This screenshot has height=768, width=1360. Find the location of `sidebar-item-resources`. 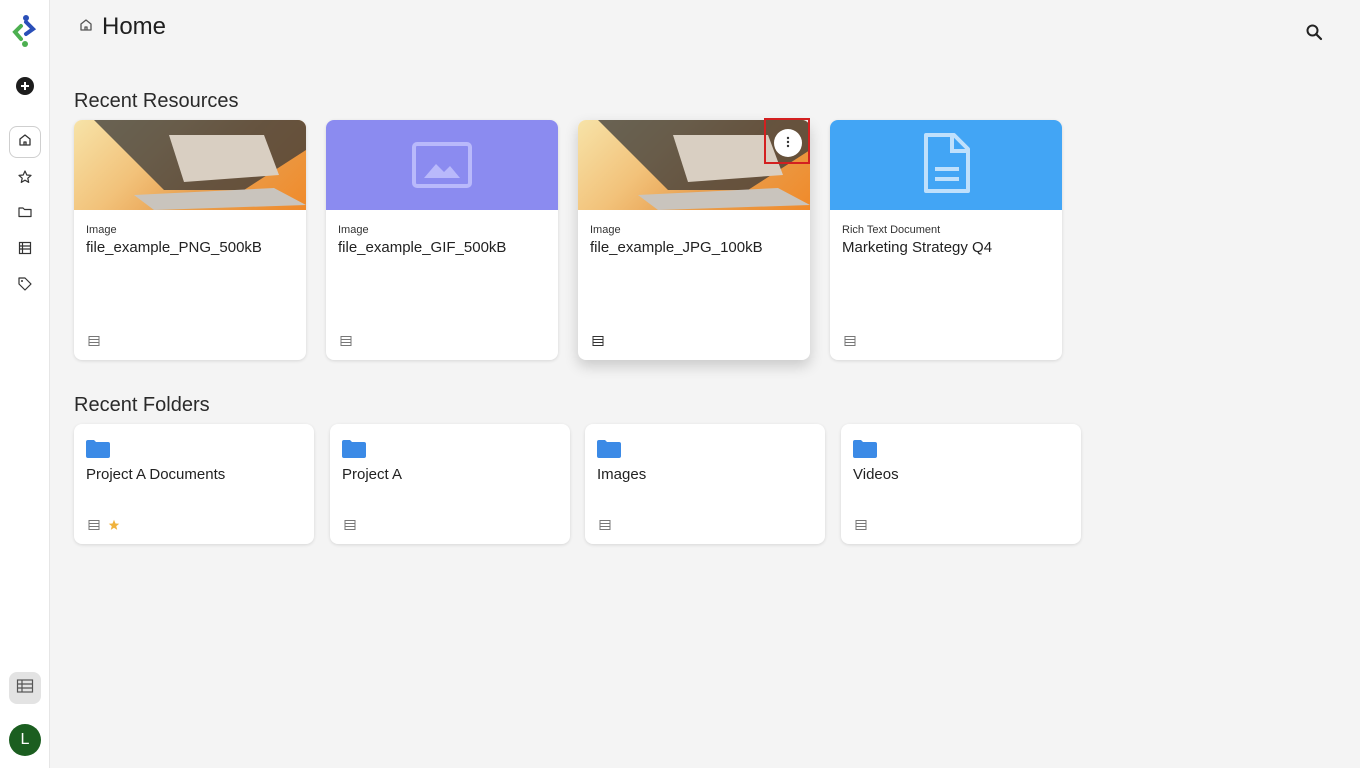

sidebar-item-resources is located at coordinates (25, 250).